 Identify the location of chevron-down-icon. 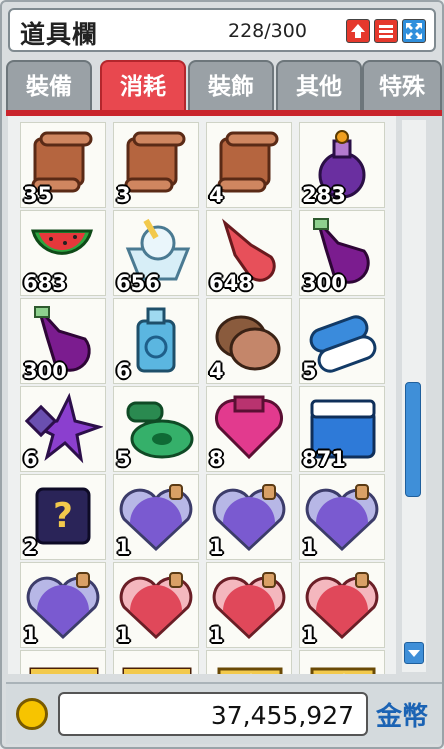
(414, 653).